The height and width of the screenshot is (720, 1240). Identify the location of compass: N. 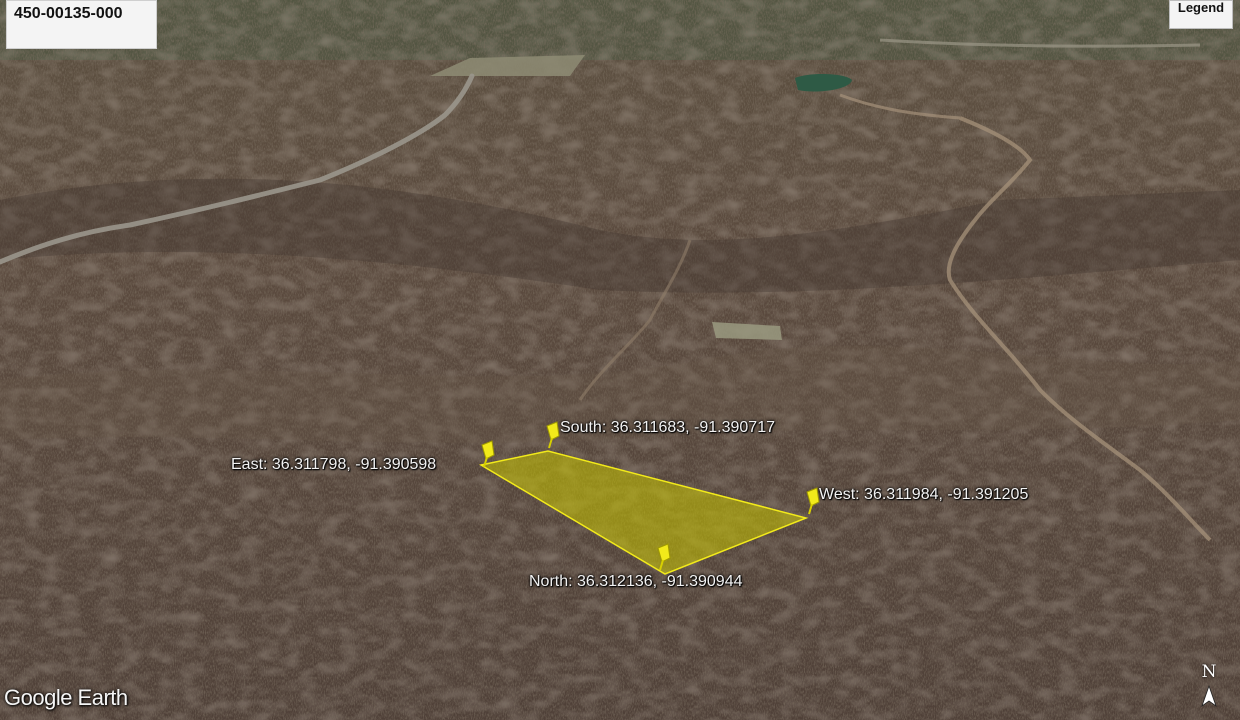
(1209, 687).